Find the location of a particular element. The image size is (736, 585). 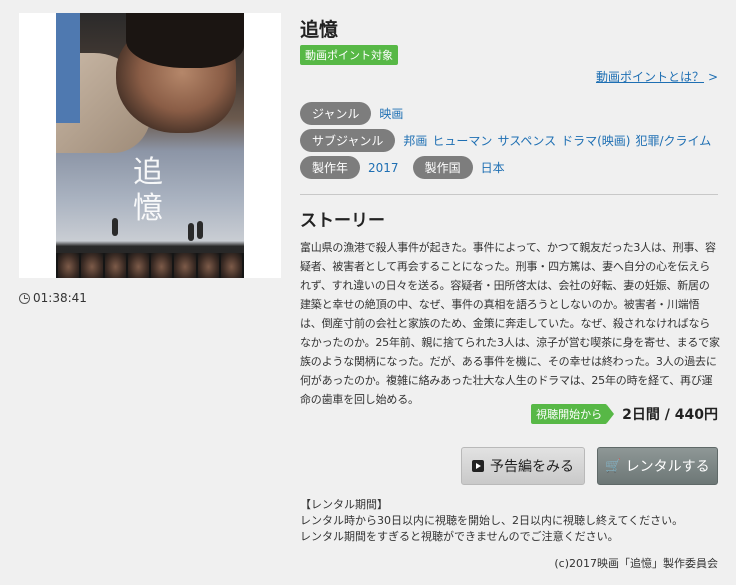

price-row: 視聴開始から 2日間 / 440円 is located at coordinates (624, 414).